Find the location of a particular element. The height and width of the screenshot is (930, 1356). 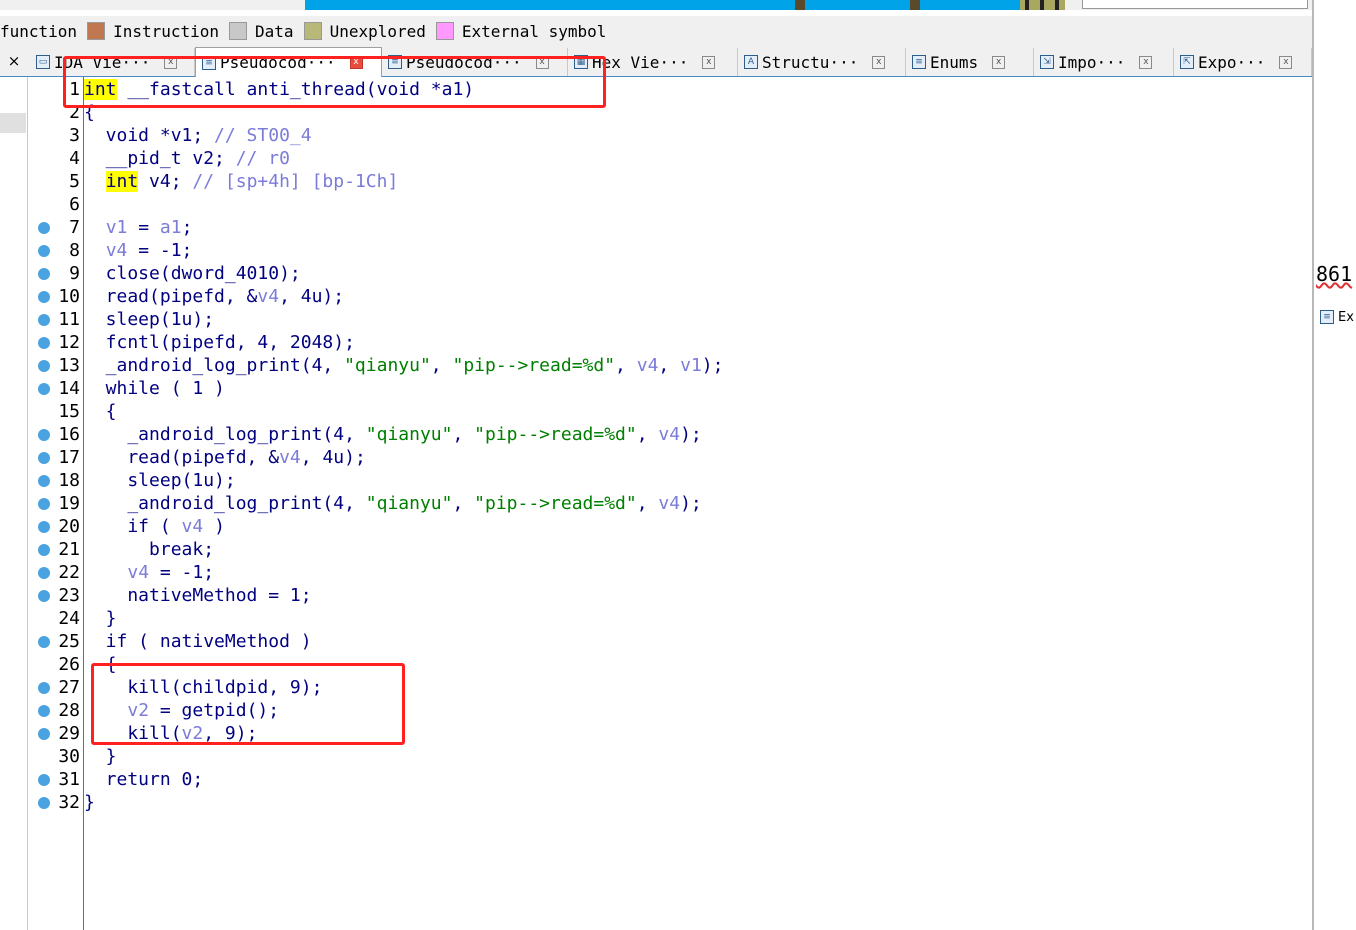

code-token: v4; is located at coordinates (165, 181).